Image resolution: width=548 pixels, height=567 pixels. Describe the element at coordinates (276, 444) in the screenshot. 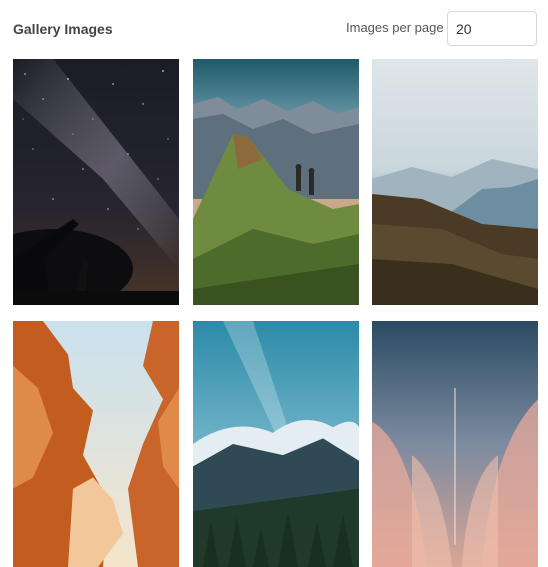

I see `gallery-image-cloudy-mountain` at that location.